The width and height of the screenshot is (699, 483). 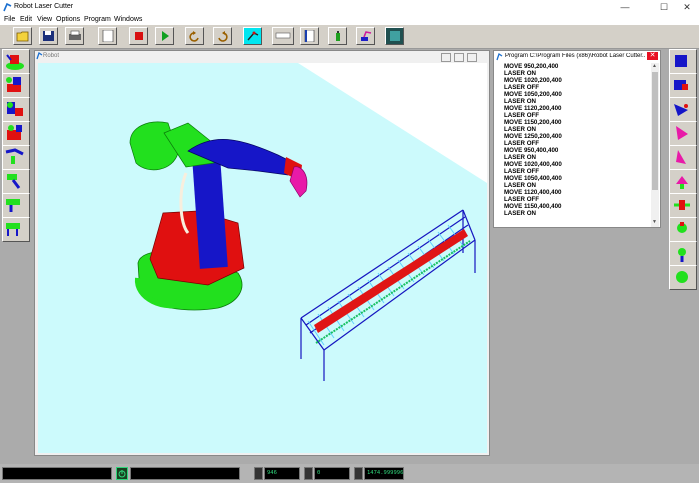 What do you see at coordinates (683, 85) in the screenshot?
I see `view-2-button` at bounding box center [683, 85].